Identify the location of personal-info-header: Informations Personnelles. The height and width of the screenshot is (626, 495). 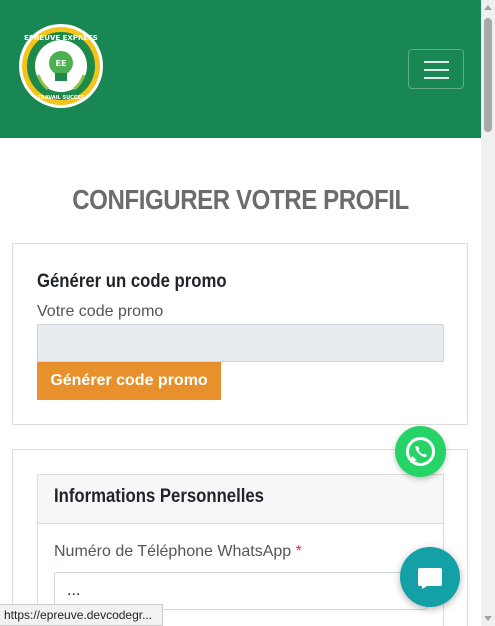
(240, 499).